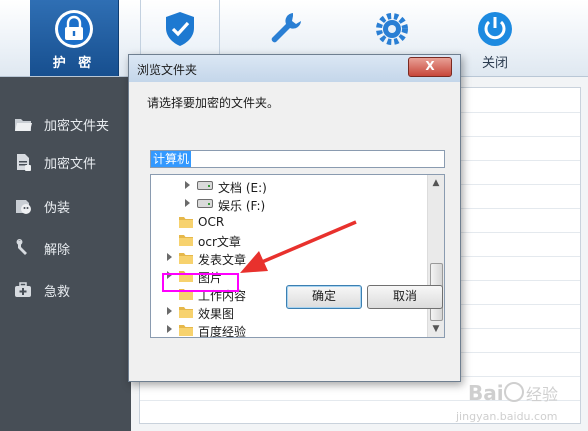 This screenshot has height=431, width=588. I want to click on tree-item-drive-e: 文档 (E:), so click(289, 186).